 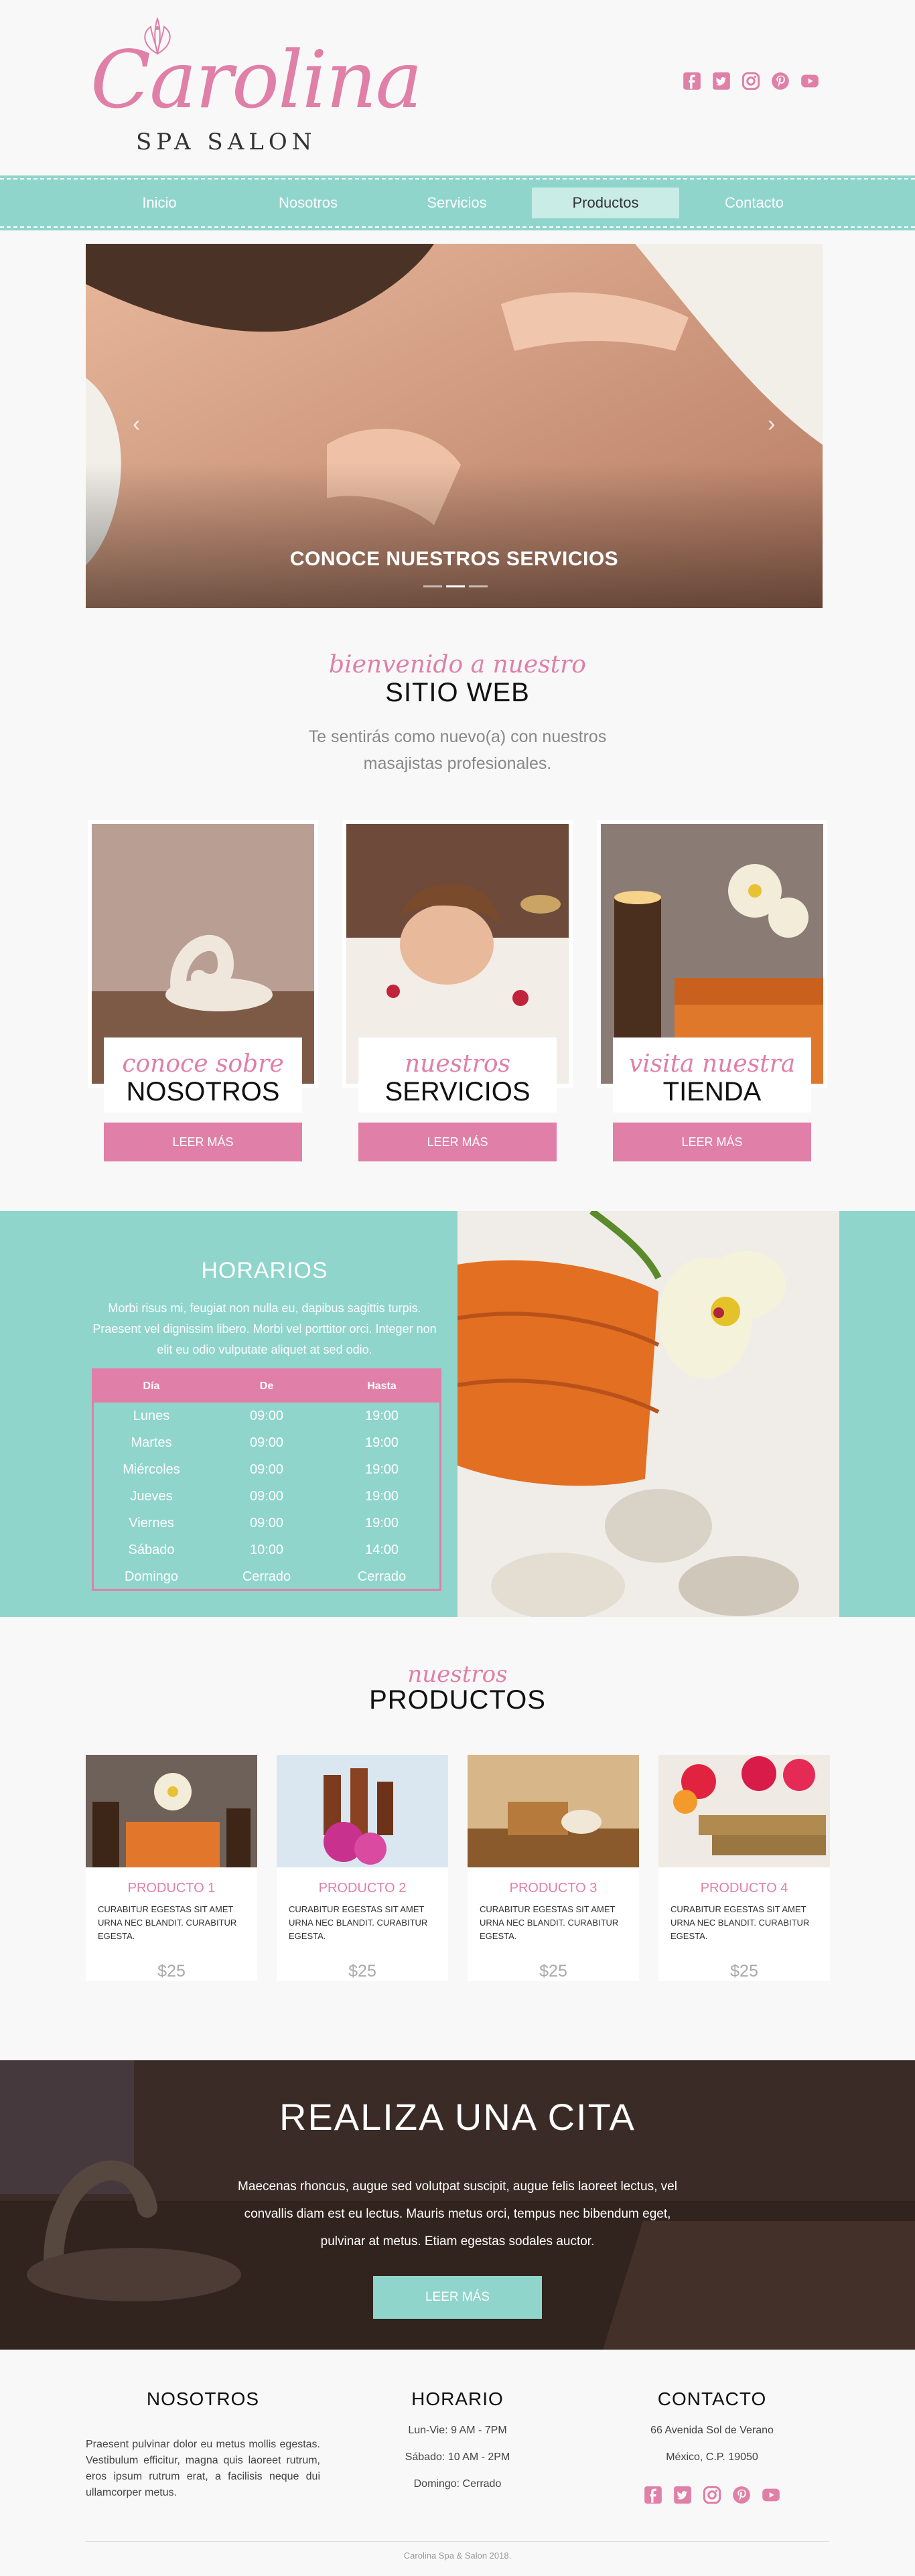 I want to click on copyright: Carolina Spa & Salon 2018., so click(x=457, y=2556).